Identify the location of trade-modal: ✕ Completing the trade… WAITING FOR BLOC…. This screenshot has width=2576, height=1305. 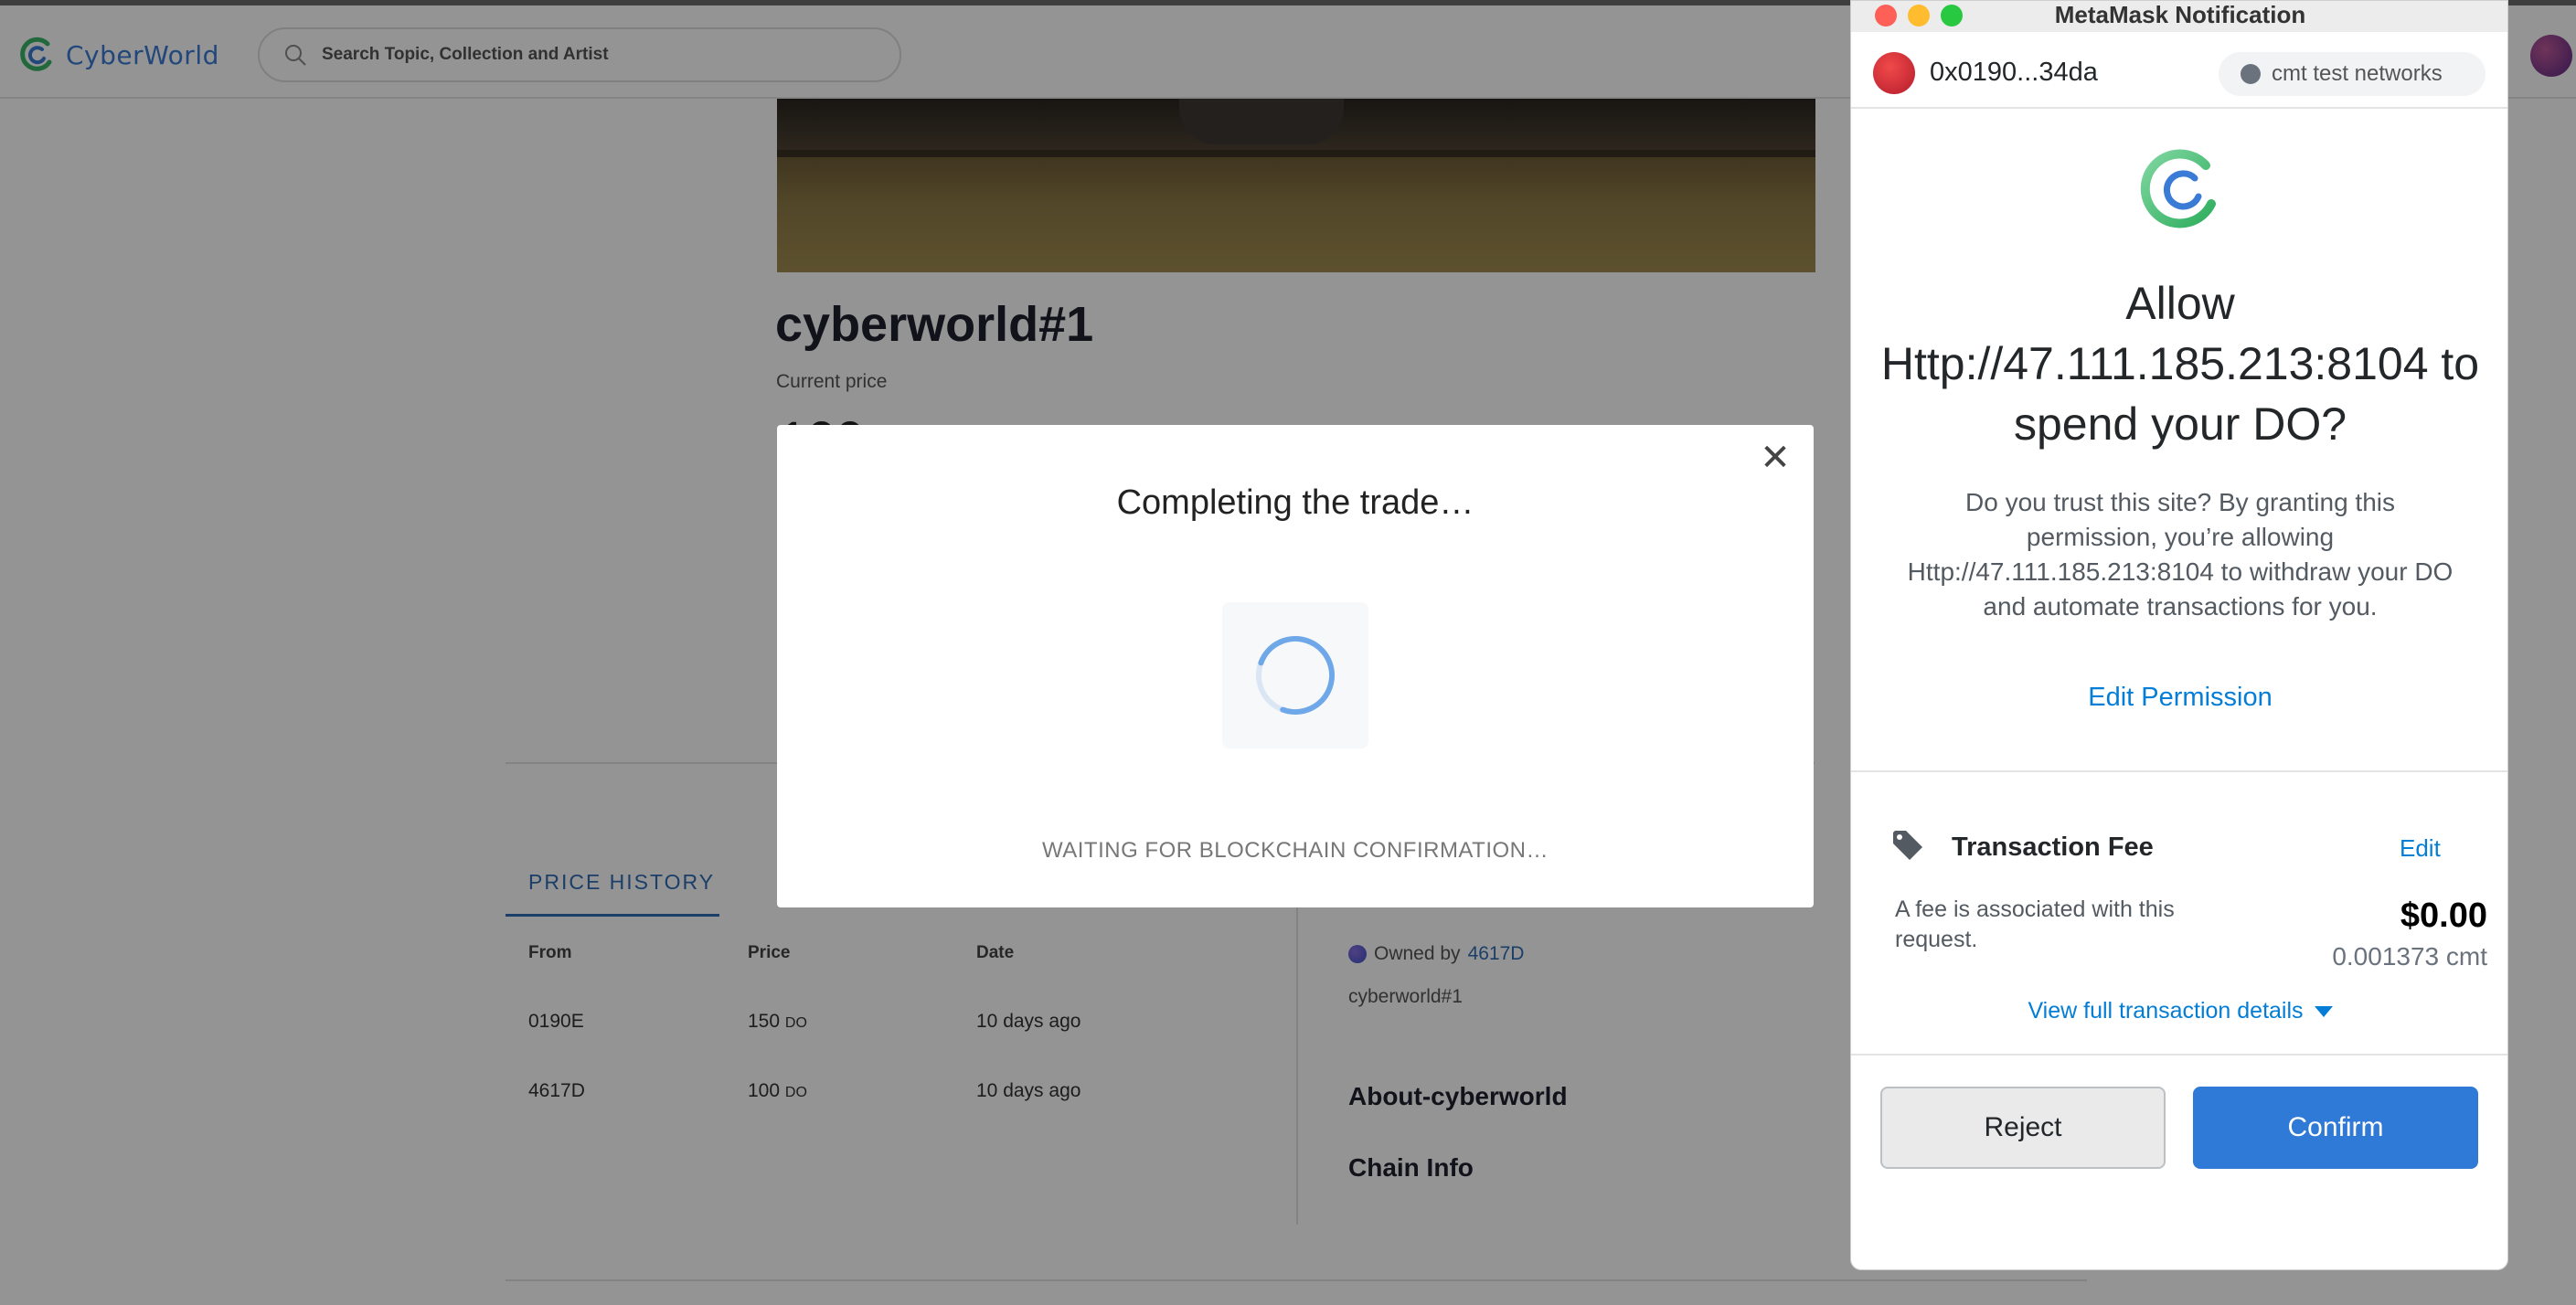
(1295, 666).